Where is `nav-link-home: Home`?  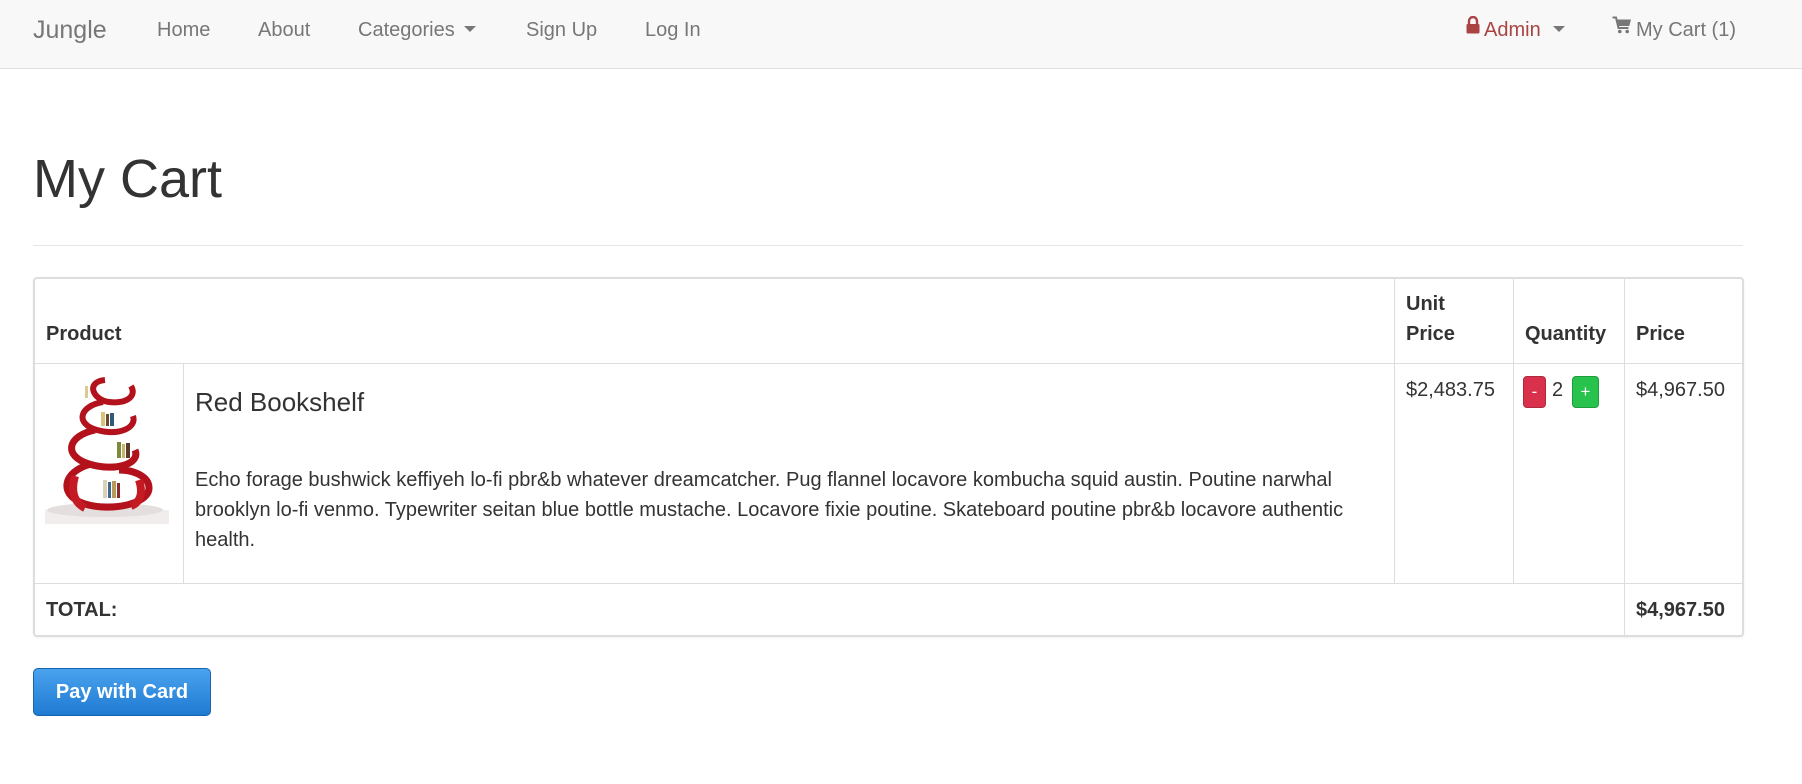 nav-link-home: Home is located at coordinates (183, 30).